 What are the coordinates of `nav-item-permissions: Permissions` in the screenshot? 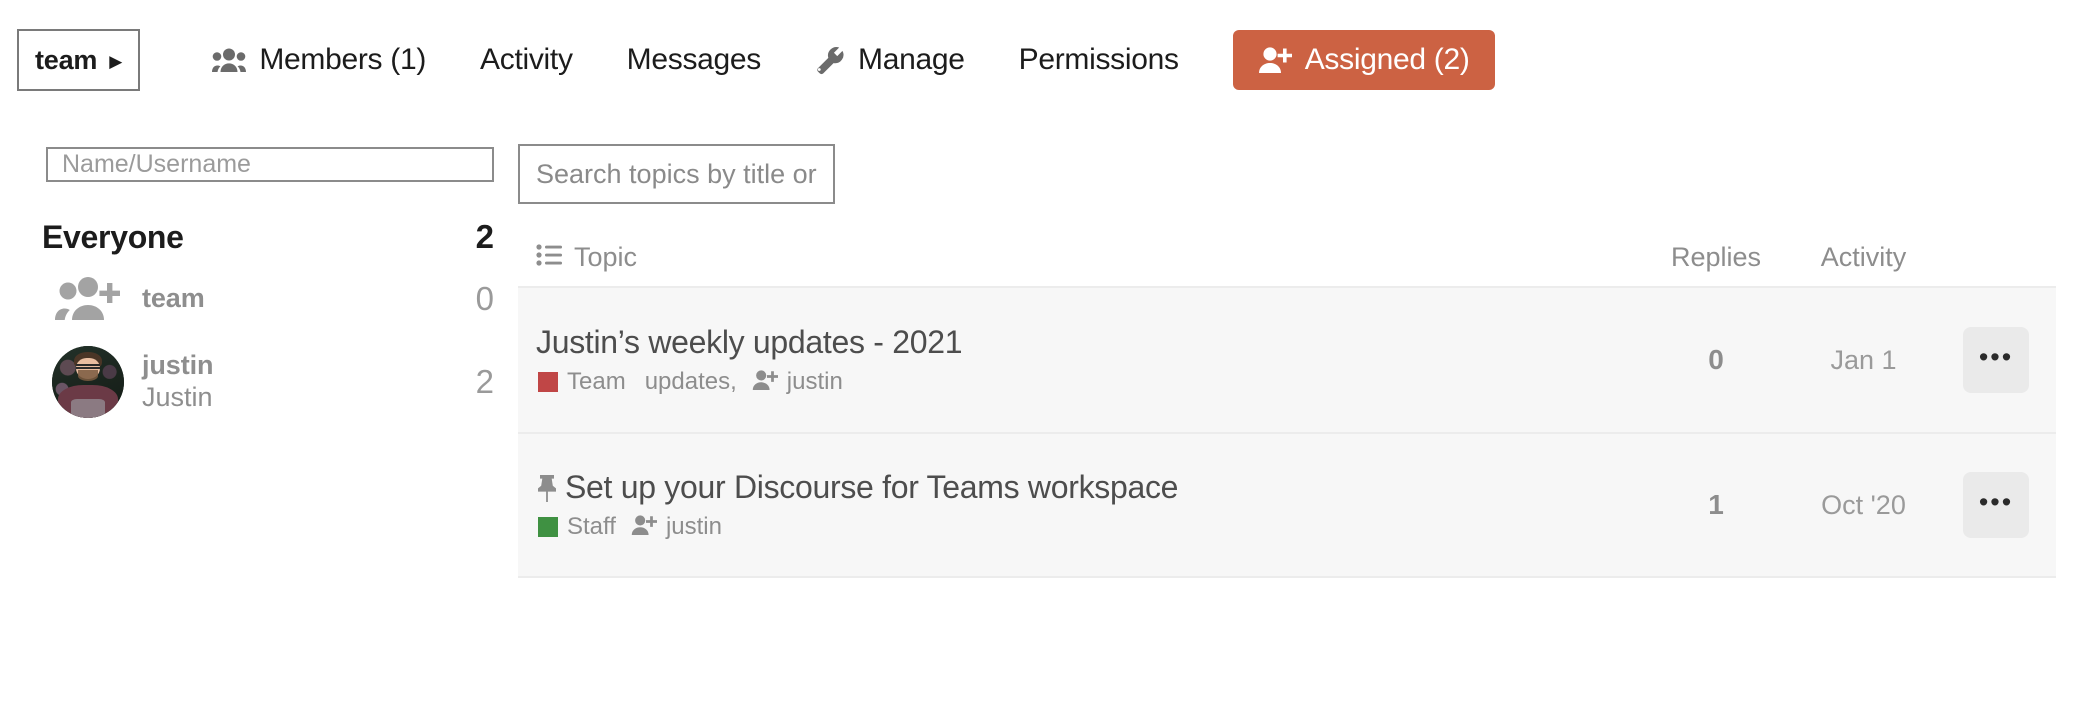 It's located at (1099, 60).